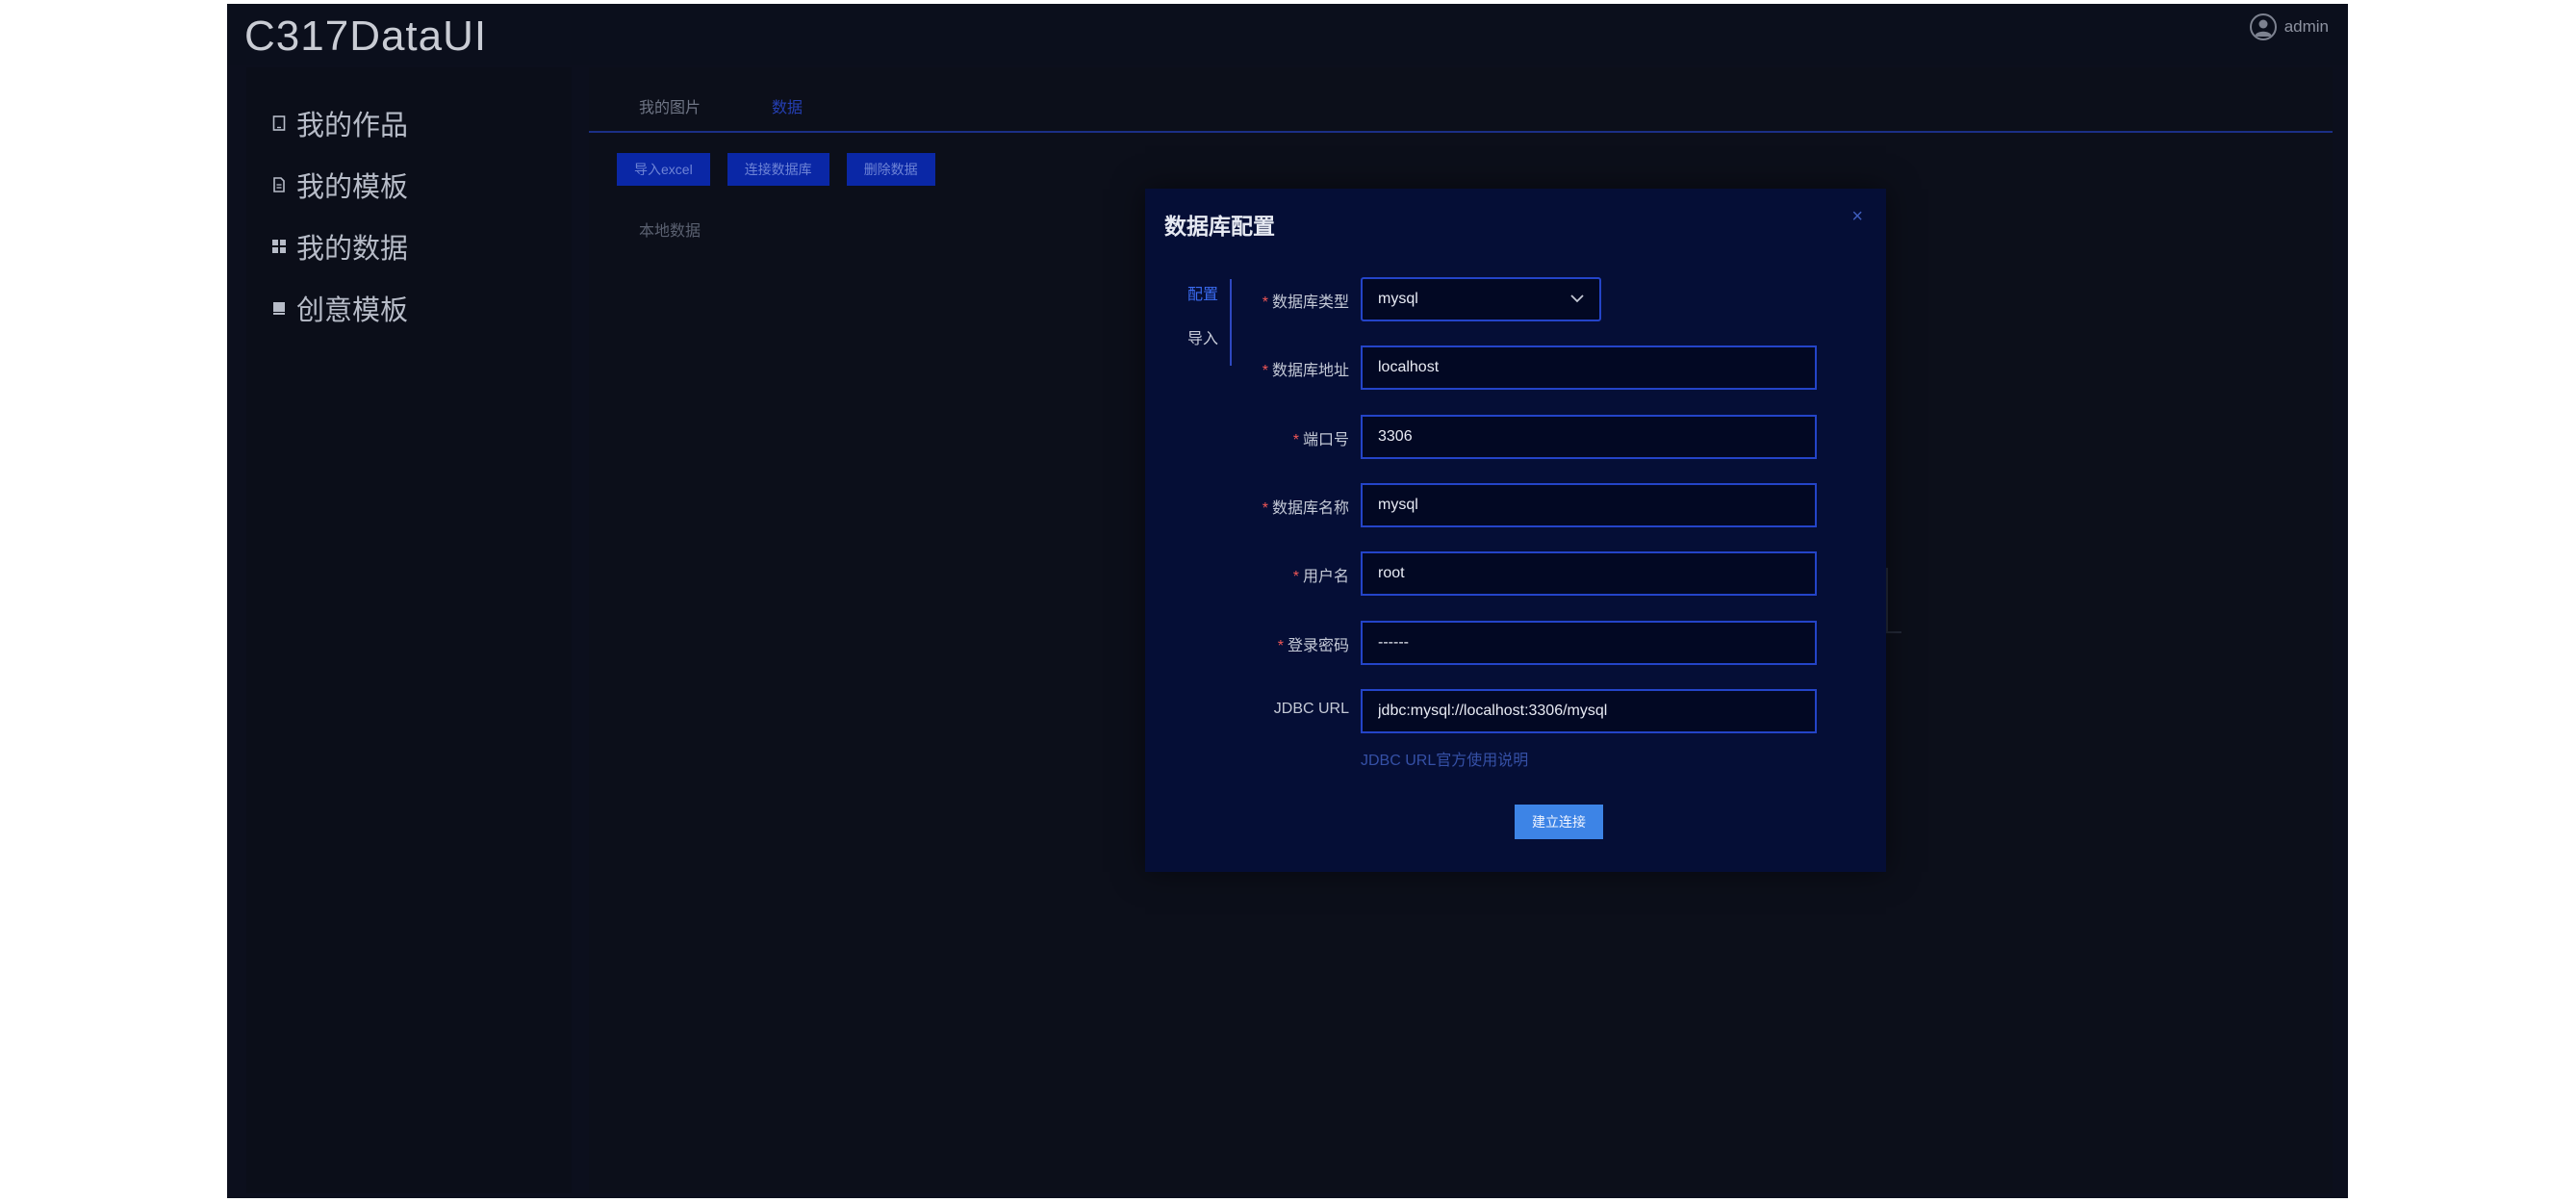 The width and height of the screenshot is (2576, 1202). Describe the element at coordinates (352, 187) in the screenshot. I see `sidebar-item-label: 我的模板` at that location.